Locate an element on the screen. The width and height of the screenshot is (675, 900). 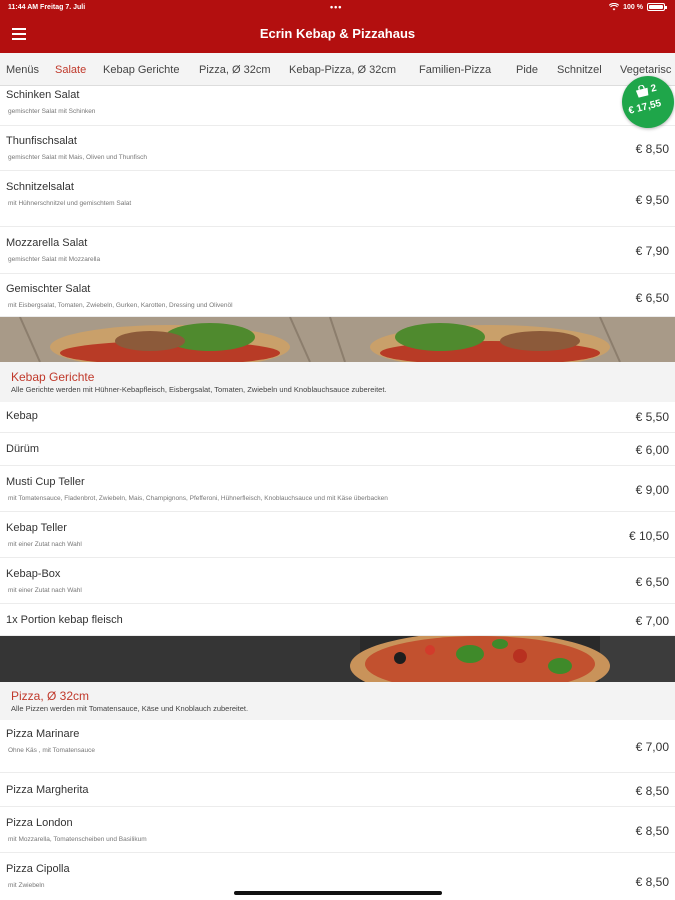
item-name: Schnitzelsalat is located at coordinates (40, 187).